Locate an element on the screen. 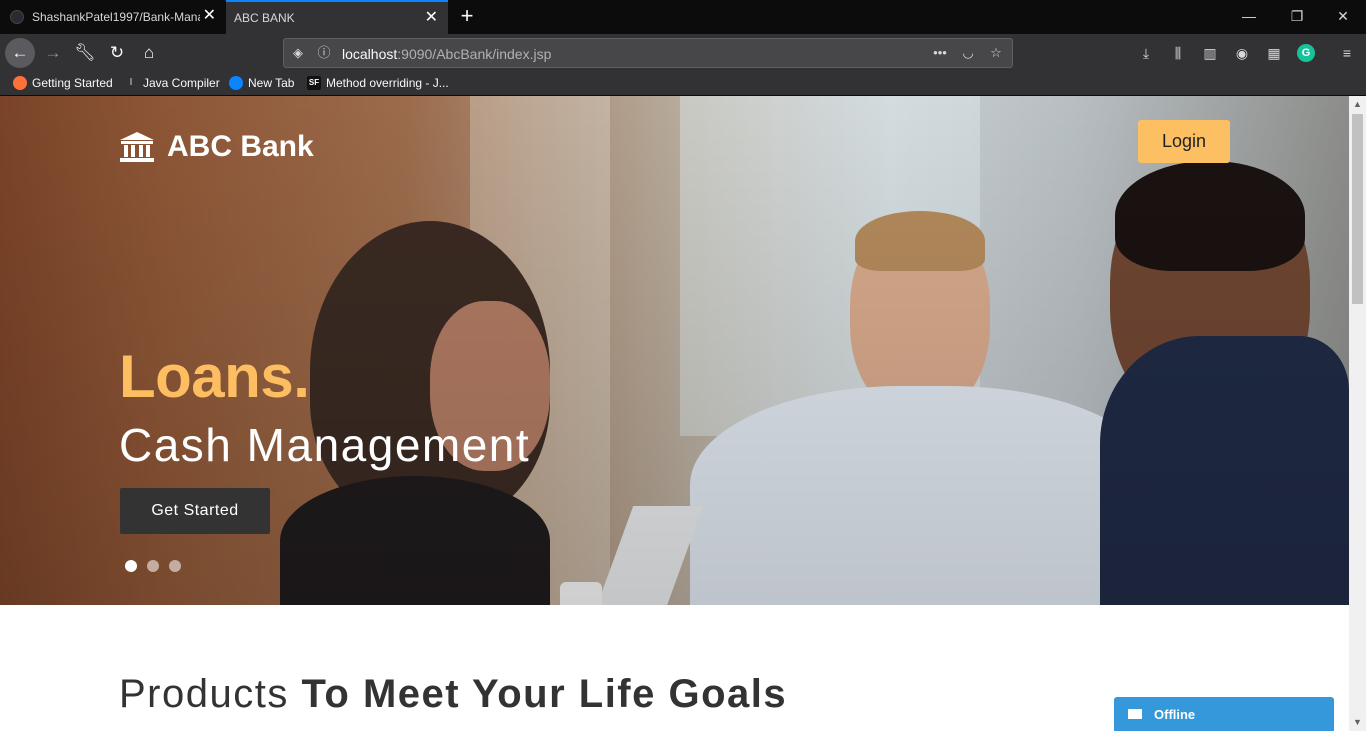  library-icon: ⫼ is located at coordinates (1178, 53).